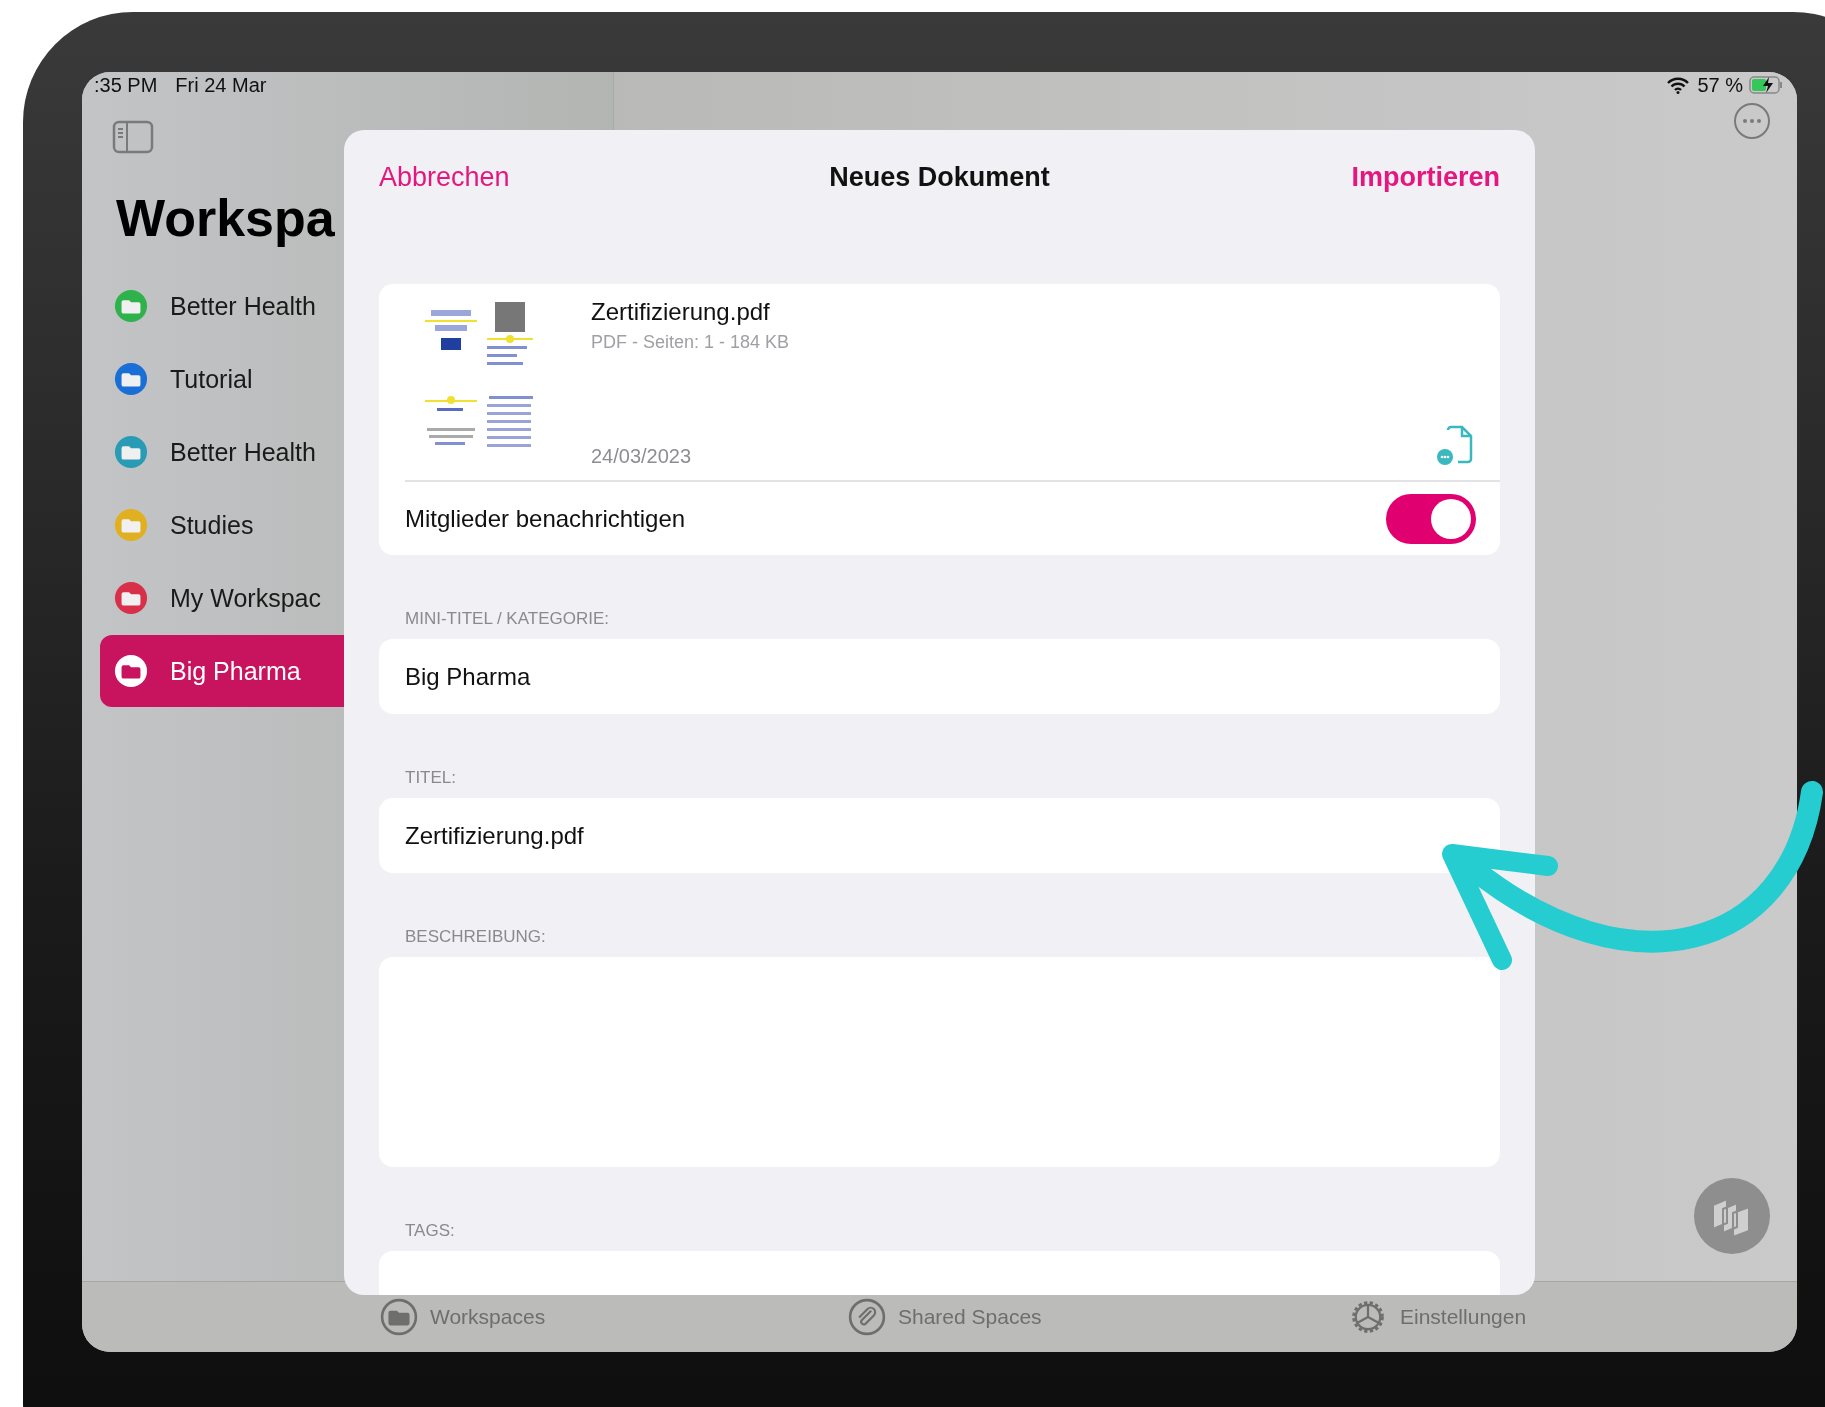 The height and width of the screenshot is (1407, 1825). Describe the element at coordinates (507, 619) in the screenshot. I see `field-label: MINI-TITEL / KATEGORIE:` at that location.